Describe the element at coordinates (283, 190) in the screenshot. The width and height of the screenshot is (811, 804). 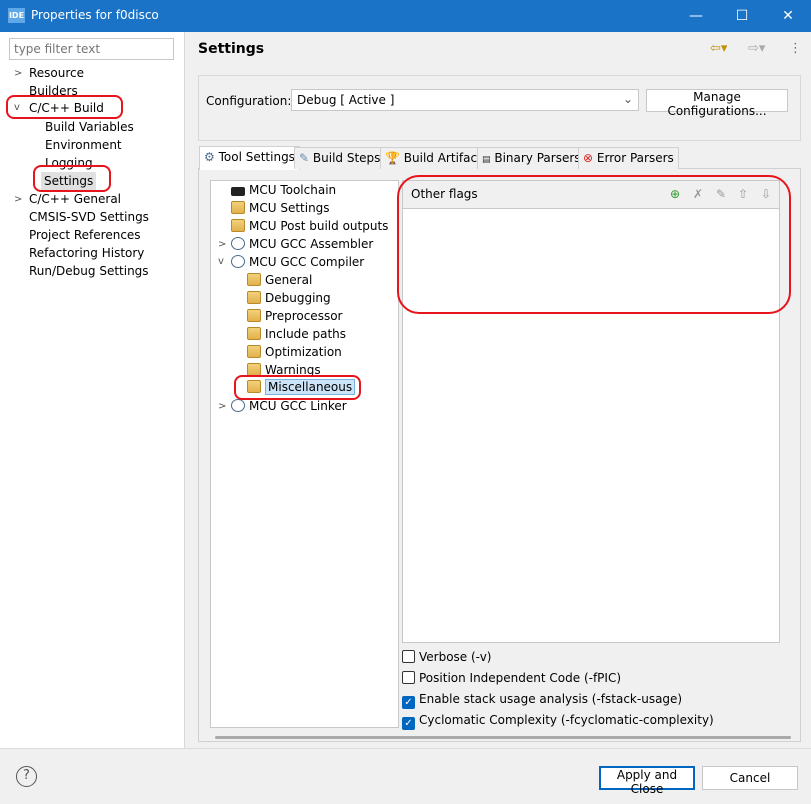
I see `tree-item-mcu-toolchain: MCU Toolchain` at that location.